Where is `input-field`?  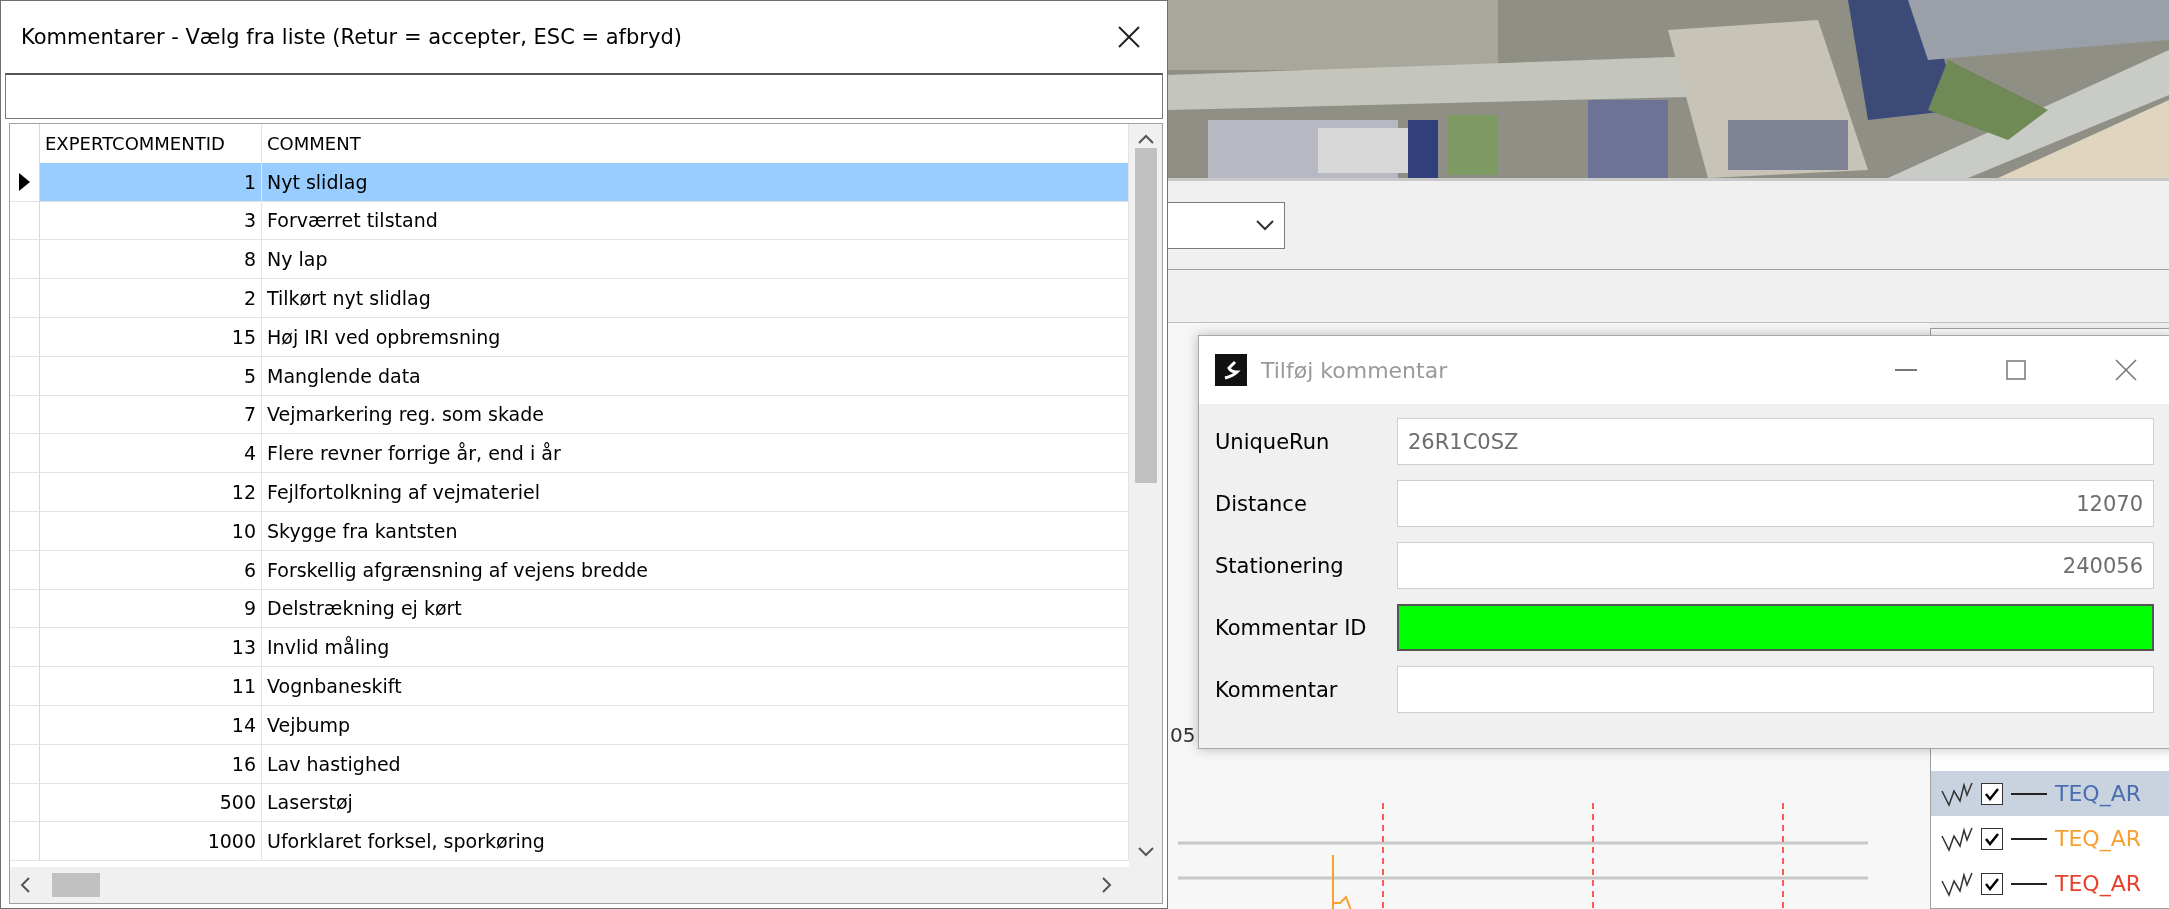
input-field is located at coordinates (1775, 627).